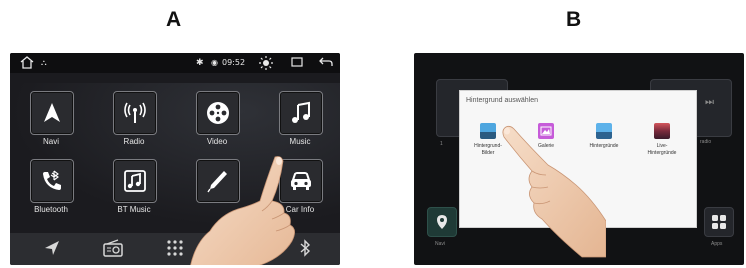 Image resolution: width=746 pixels, height=268 pixels. Describe the element at coordinates (134, 209) in the screenshot. I see `app-label-bt-music: BT Music` at that location.